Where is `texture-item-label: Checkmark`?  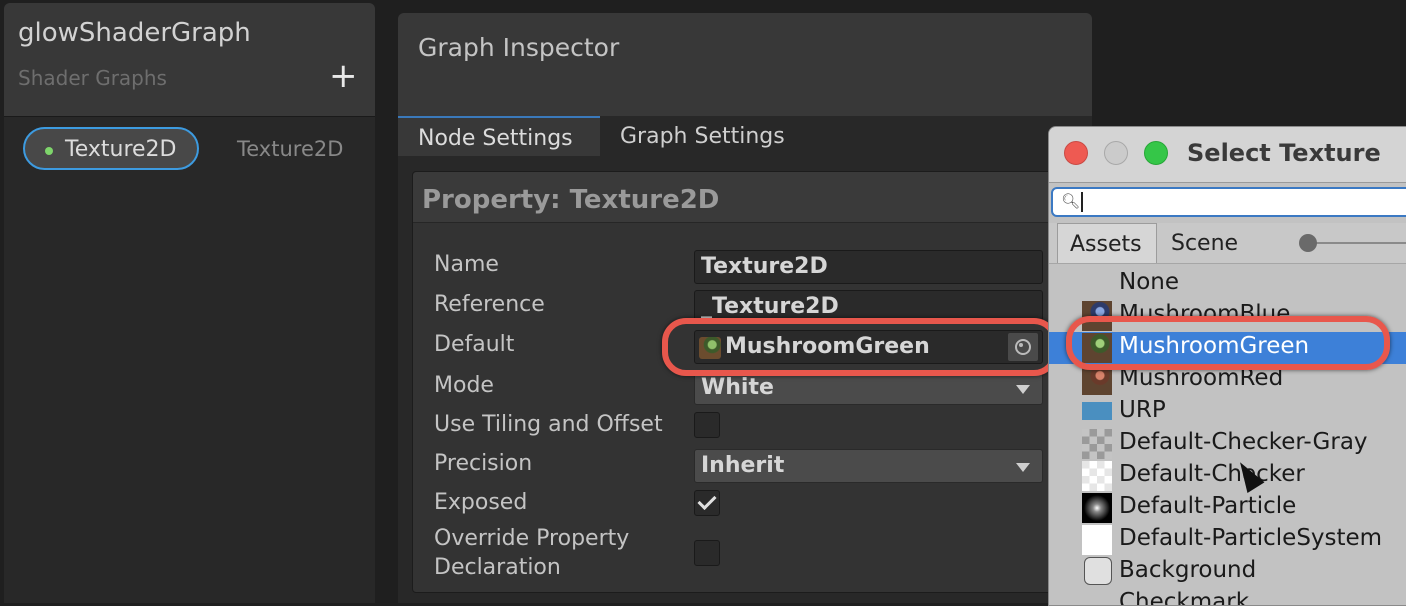 texture-item-label: Checkmark is located at coordinates (1184, 597).